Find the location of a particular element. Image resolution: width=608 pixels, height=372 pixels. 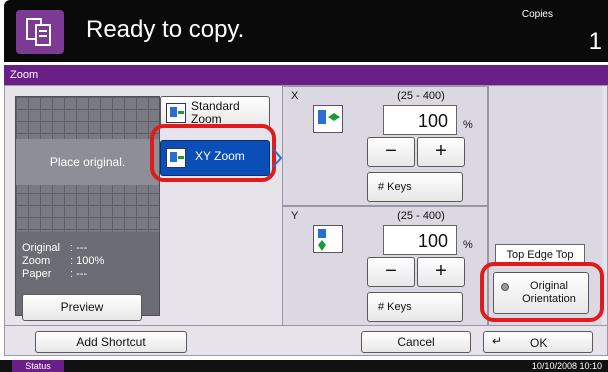

add-shortcut-button: Add Shortcut is located at coordinates (111, 342).